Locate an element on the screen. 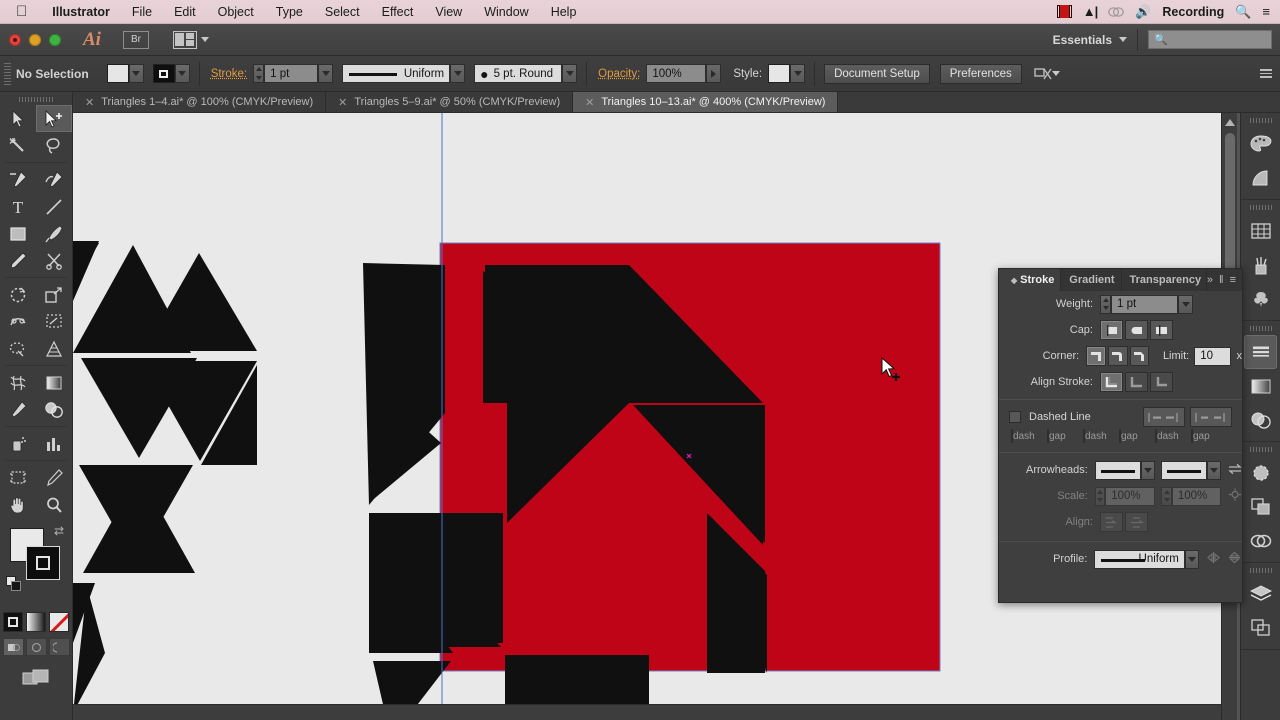 The image size is (1280, 720). control-panel-menu-button is located at coordinates (1266, 73).